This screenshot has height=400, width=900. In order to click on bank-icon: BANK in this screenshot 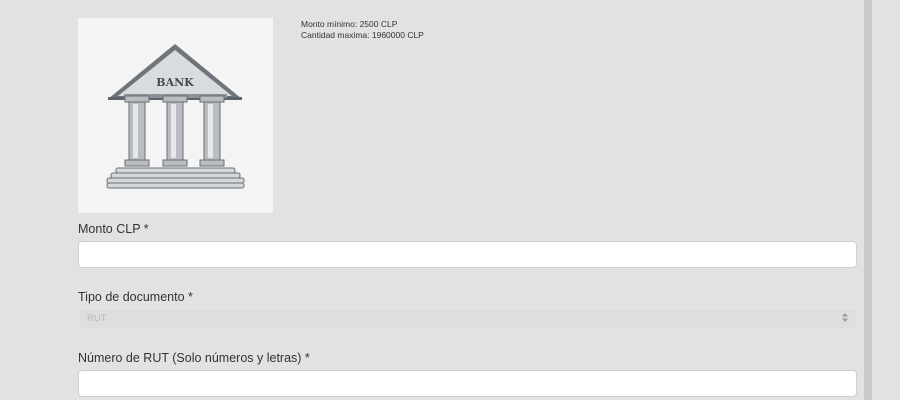, I will do `click(175, 116)`.